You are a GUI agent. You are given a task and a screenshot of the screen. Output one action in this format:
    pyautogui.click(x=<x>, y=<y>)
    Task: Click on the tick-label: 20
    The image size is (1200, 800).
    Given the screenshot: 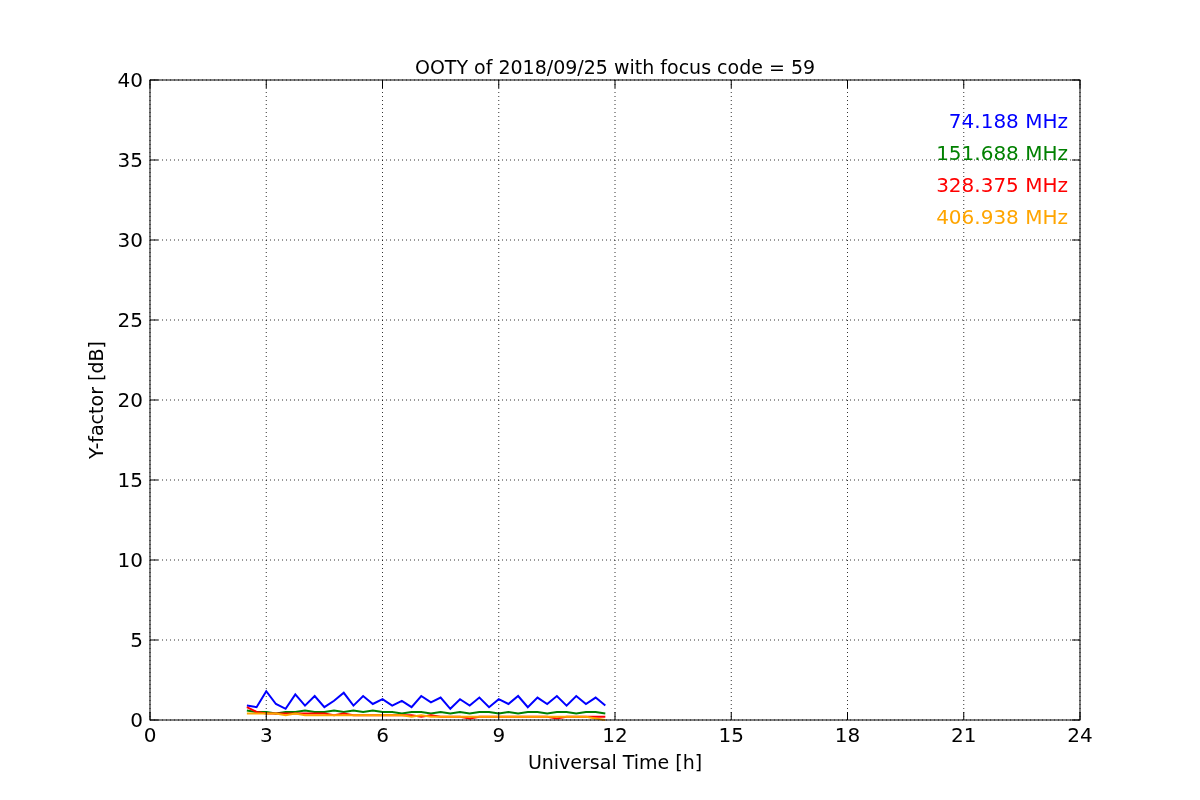 What is the action you would take?
    pyautogui.click(x=130, y=400)
    